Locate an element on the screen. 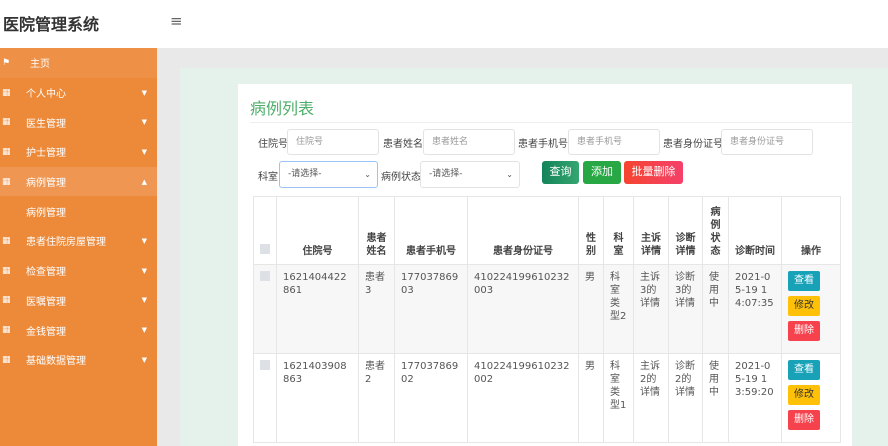 The image size is (888, 446). table-cell: 2021-05-19 14:07:35 is located at coordinates (755, 309).